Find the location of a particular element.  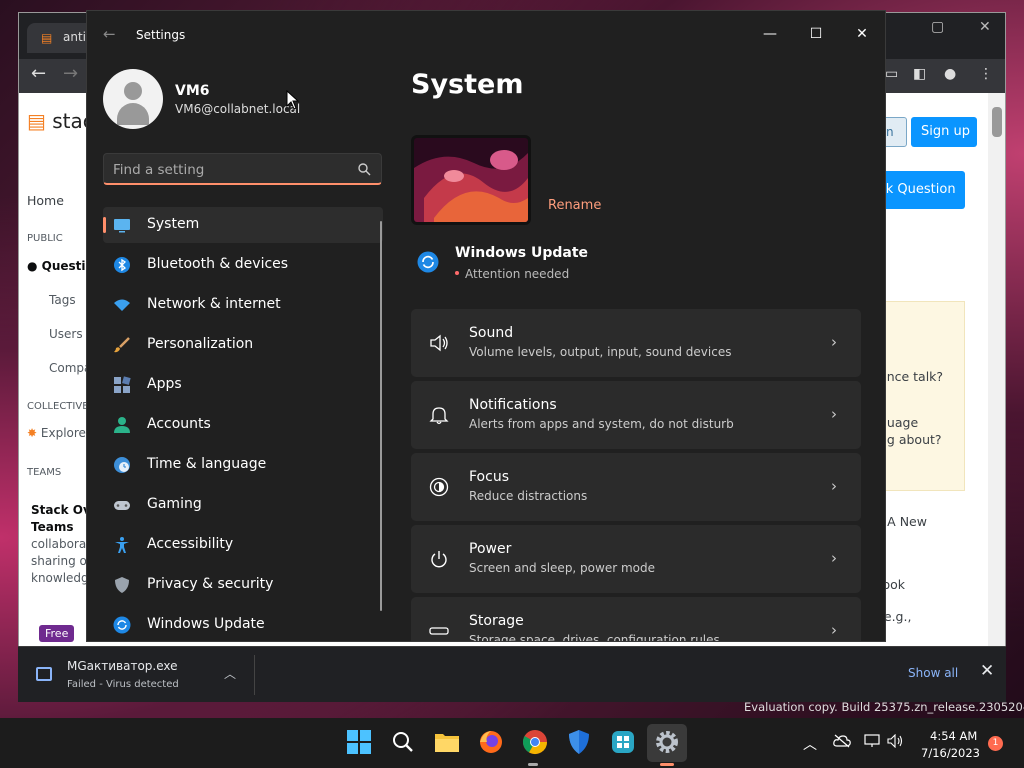

teams-promo-line: collabora is located at coordinates (59, 544).